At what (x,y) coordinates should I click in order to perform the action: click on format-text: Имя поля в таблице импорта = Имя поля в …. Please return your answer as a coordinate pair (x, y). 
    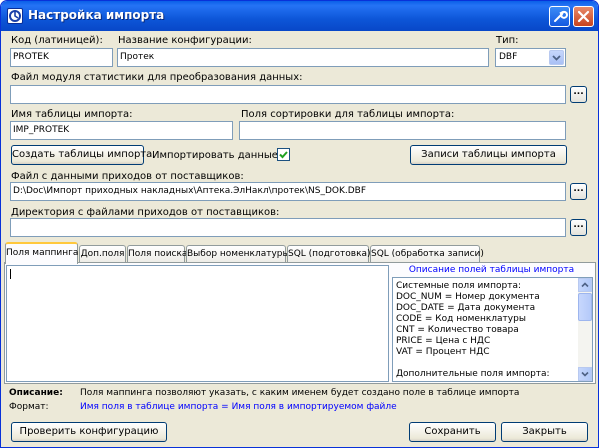
    Looking at the image, I should click on (238, 407).